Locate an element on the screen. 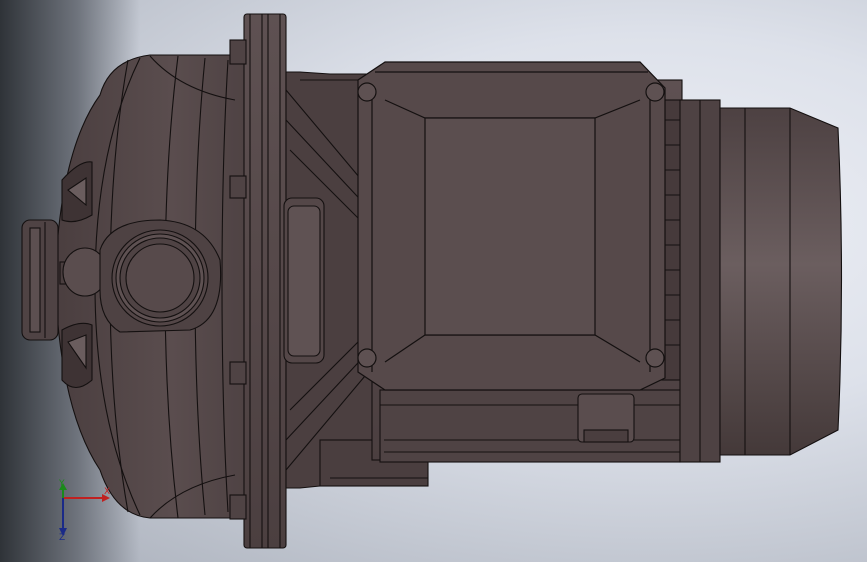 Image resolution: width=867 pixels, height=562 pixels. triad-y-label: Y is located at coordinates (62, 484).